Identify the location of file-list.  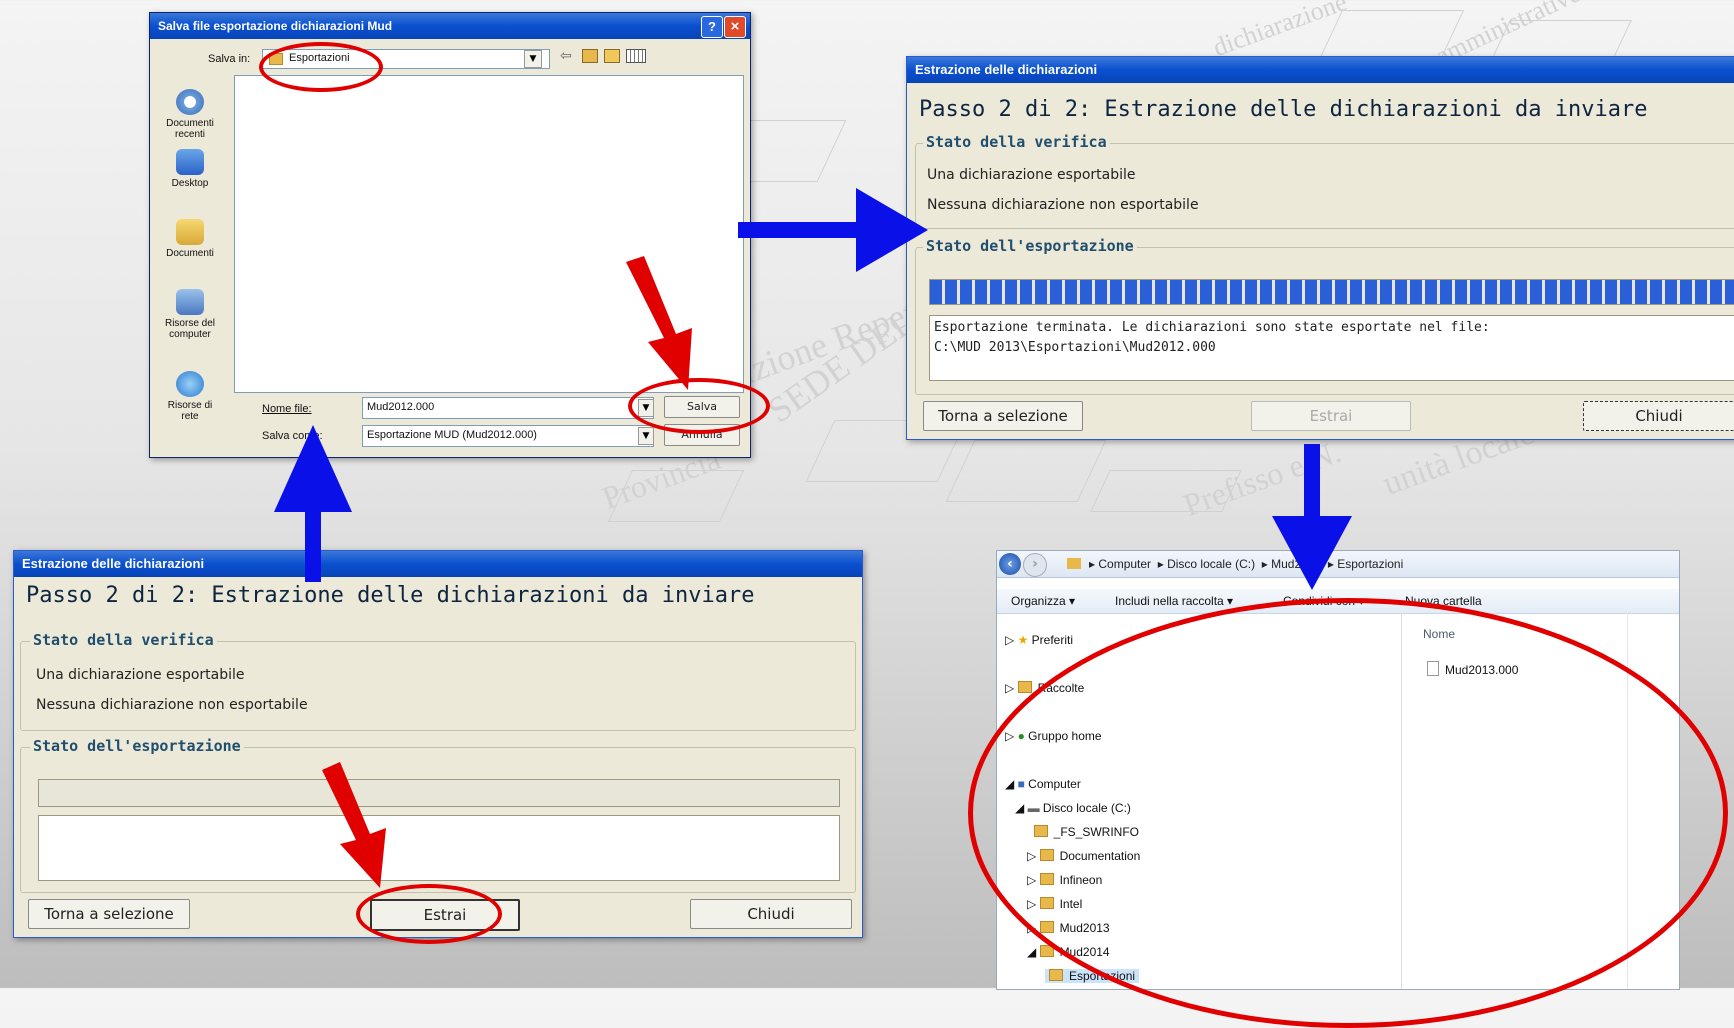
(489, 234).